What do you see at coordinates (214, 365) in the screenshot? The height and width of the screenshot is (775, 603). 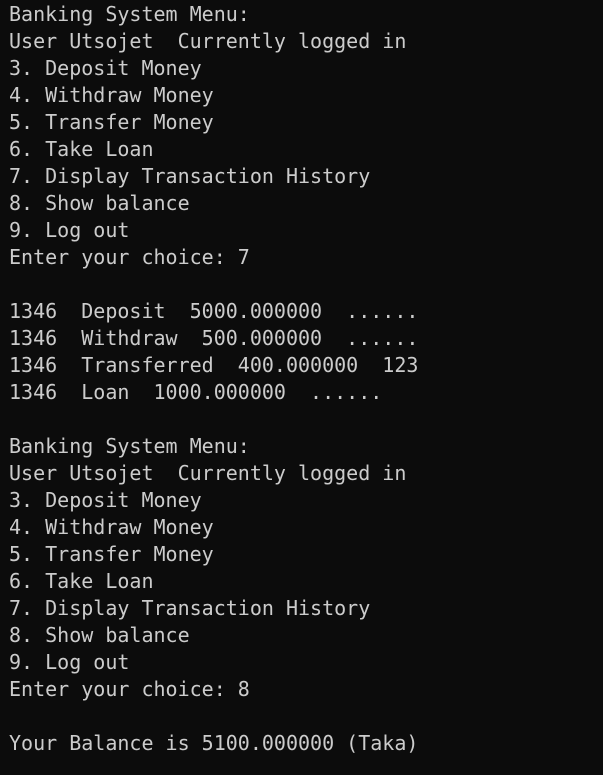 I see `transaction-row: 1346 Transferred 400.000000 123` at bounding box center [214, 365].